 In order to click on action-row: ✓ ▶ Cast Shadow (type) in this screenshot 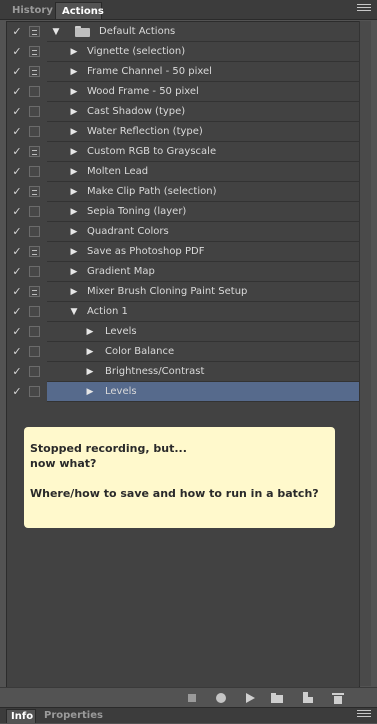, I will do `click(183, 112)`.